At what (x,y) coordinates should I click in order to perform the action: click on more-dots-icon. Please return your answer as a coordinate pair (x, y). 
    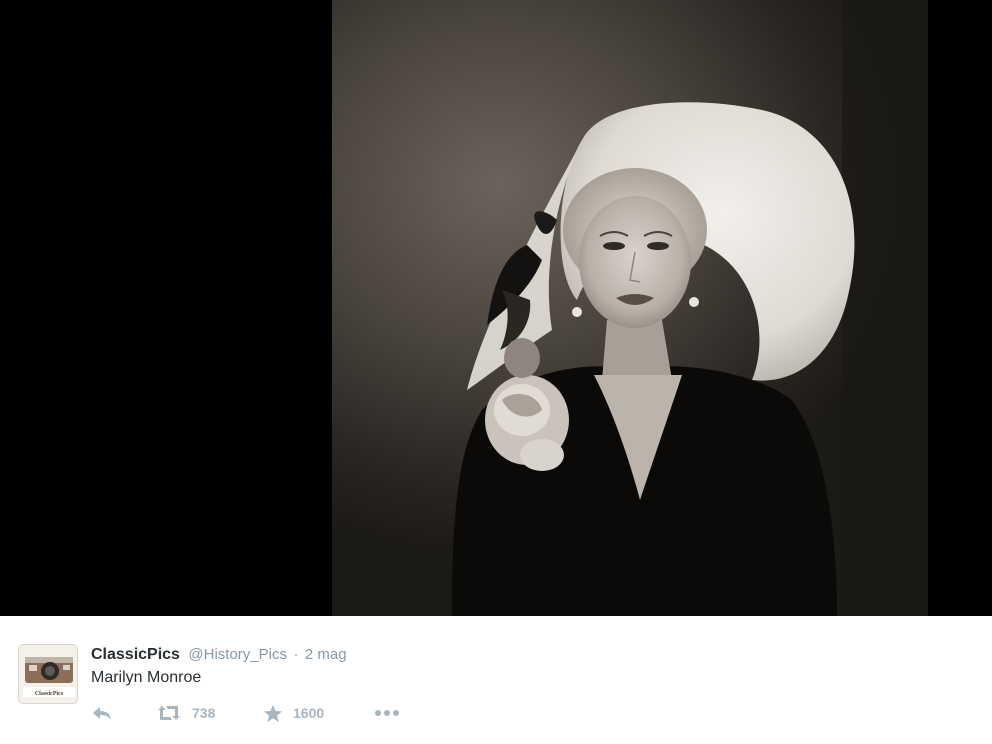
    Looking at the image, I should click on (387, 713).